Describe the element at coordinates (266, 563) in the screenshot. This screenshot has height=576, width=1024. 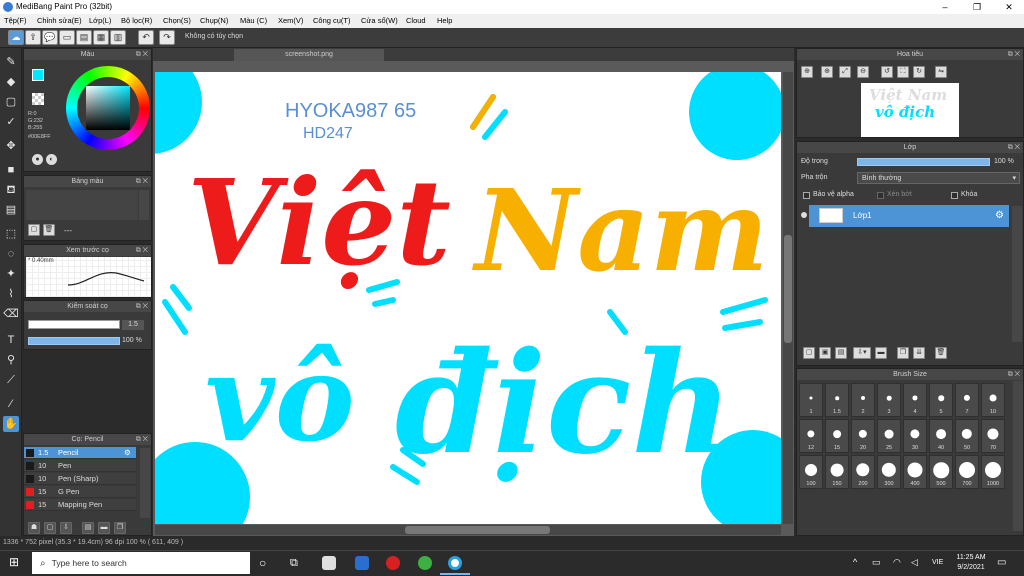
I see `cortana-icon: ○` at that location.